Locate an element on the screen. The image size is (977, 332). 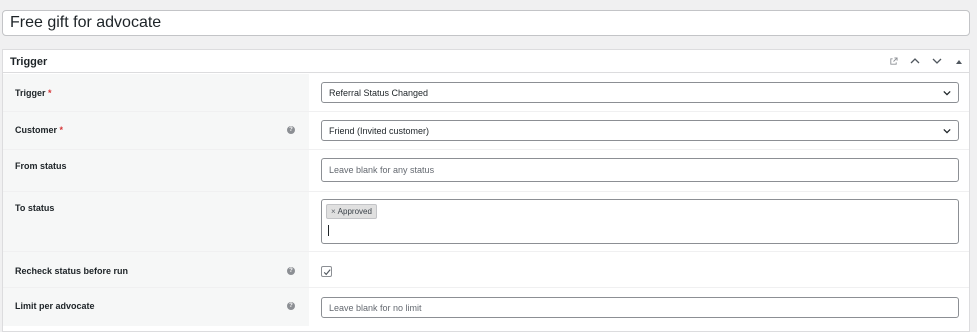
limit-label: Limit per advocate is located at coordinates (55, 306).